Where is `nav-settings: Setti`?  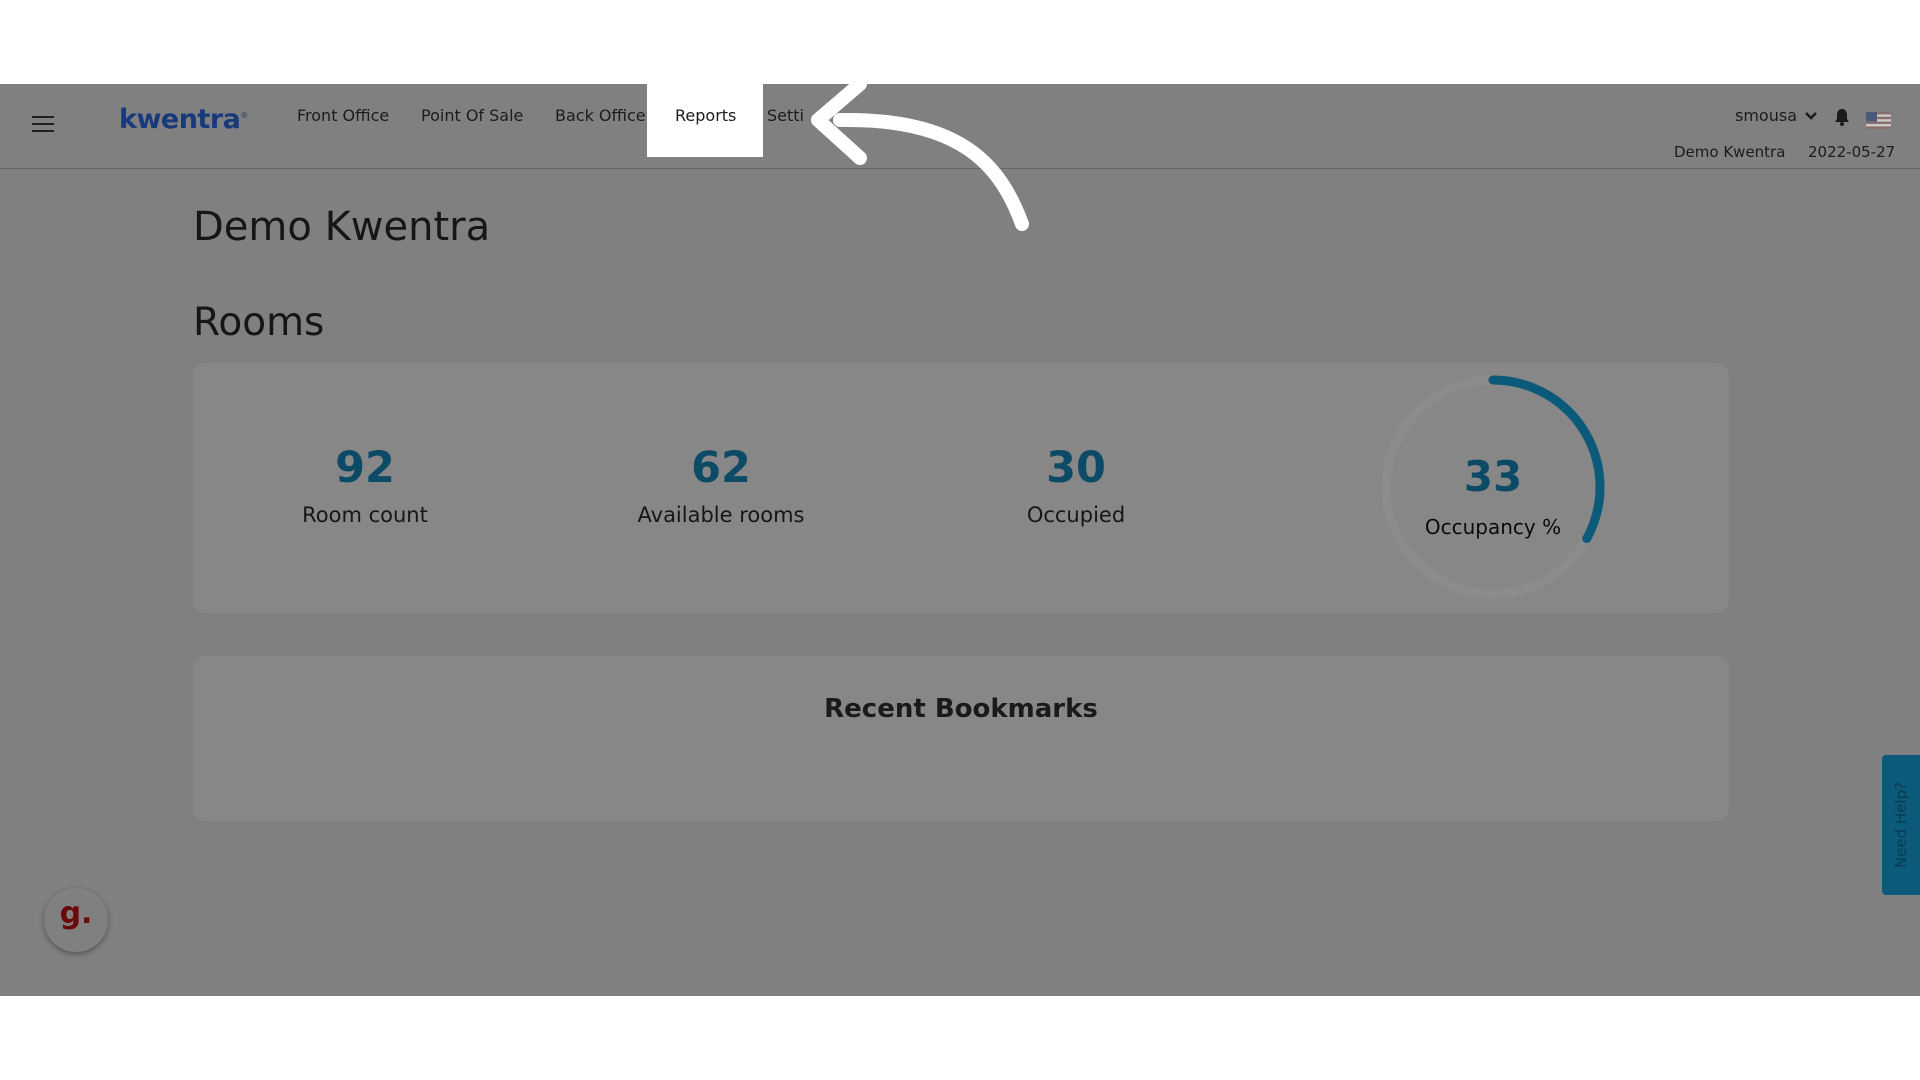
nav-settings: Setti is located at coordinates (785, 115).